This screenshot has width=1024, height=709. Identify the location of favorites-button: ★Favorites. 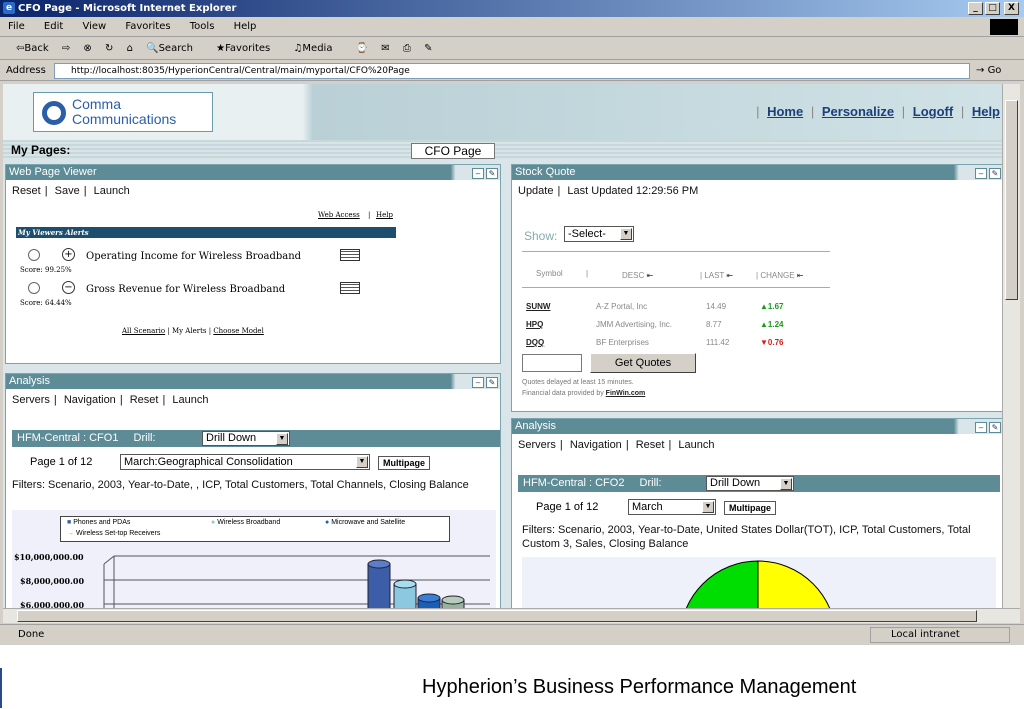
(248, 49).